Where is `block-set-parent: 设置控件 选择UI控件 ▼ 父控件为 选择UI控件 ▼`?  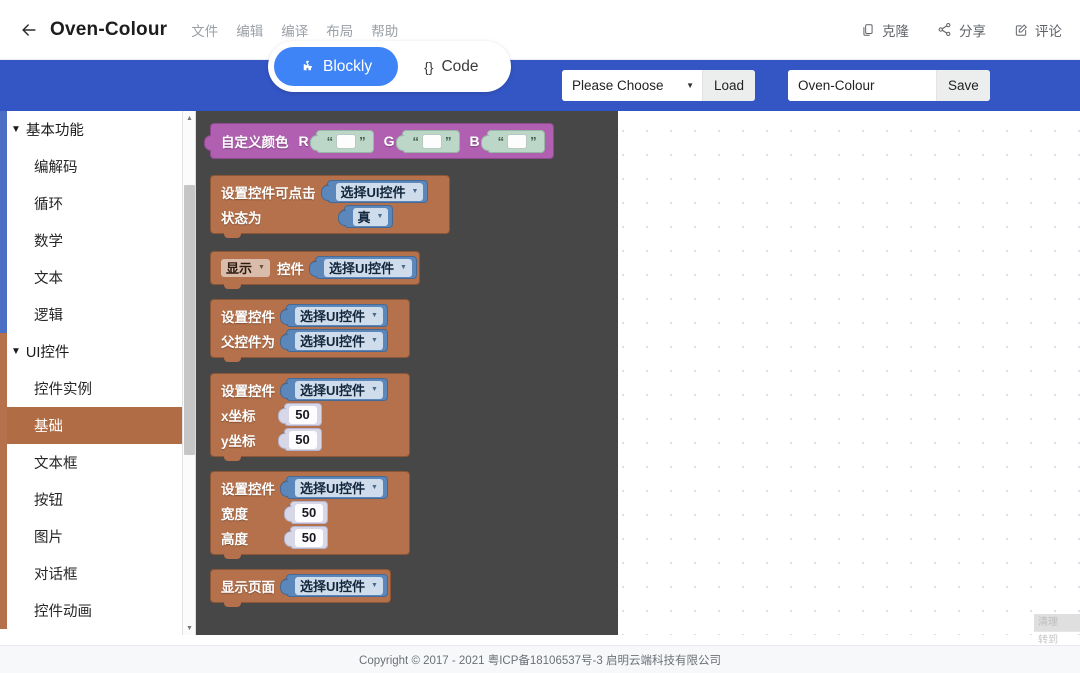 block-set-parent: 设置控件 选择UI控件 ▼ 父控件为 选择UI控件 ▼ is located at coordinates (310, 330).